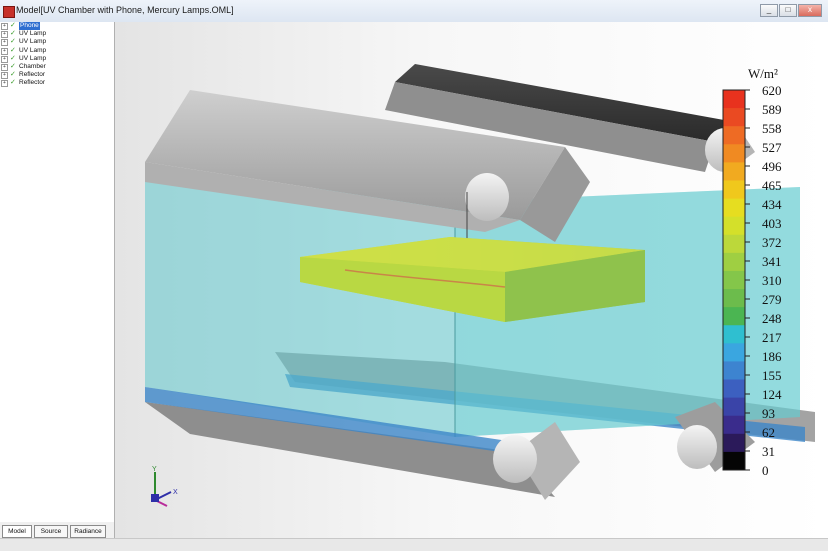 This screenshot has height=551, width=828. Describe the element at coordinates (768, 432) in the screenshot. I see `legend-tick-label: 62` at that location.